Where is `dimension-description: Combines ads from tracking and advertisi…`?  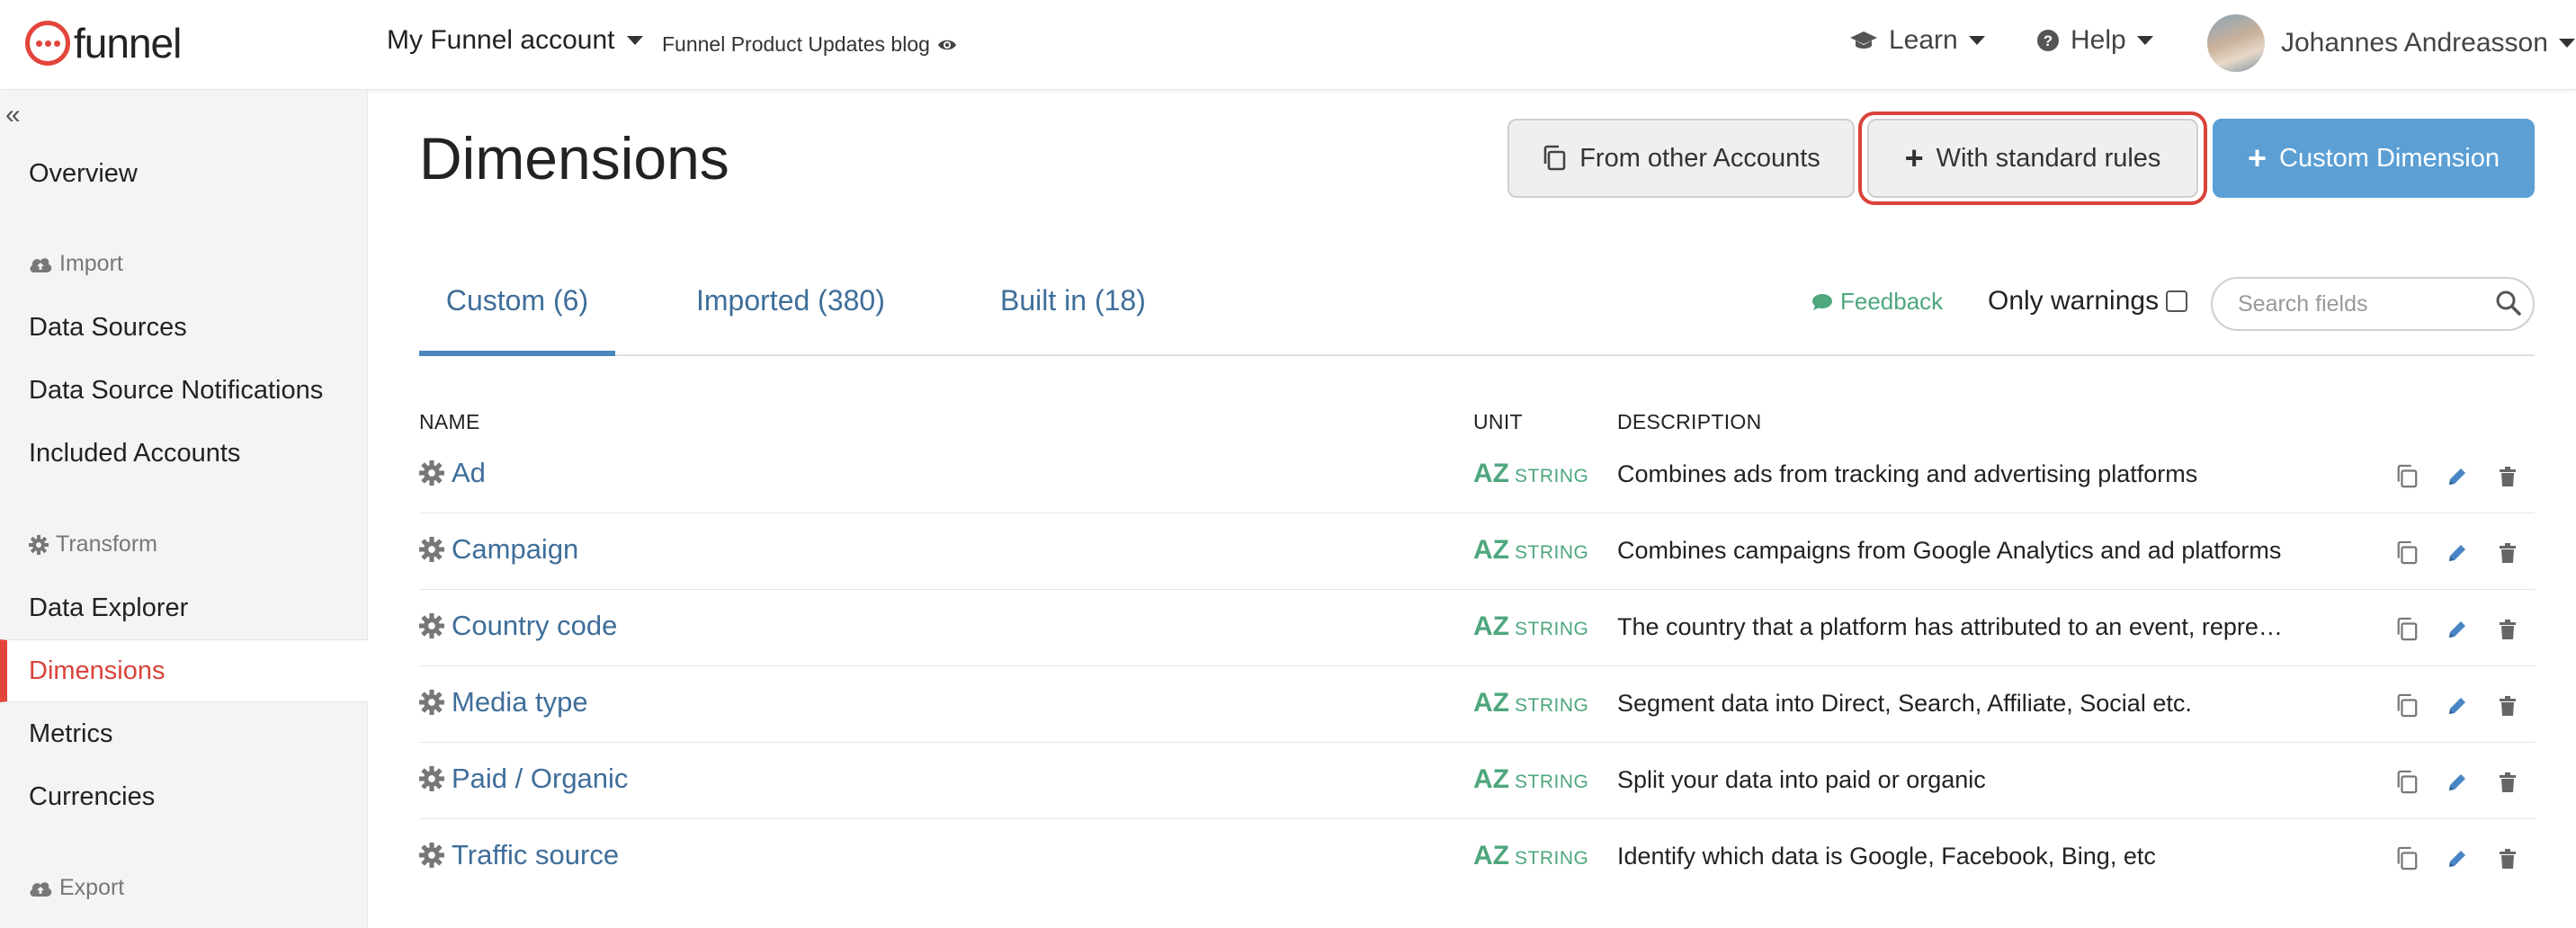
dimension-description: Combines ads from tracking and advertisi… is located at coordinates (1907, 473).